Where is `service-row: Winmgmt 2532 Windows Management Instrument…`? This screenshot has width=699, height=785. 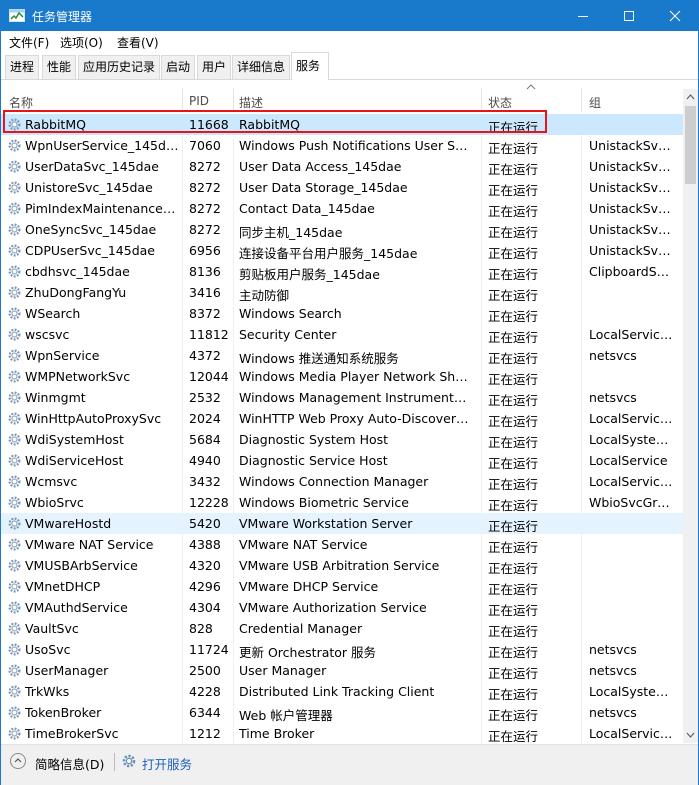 service-row: Winmgmt 2532 Windows Management Instrument… is located at coordinates (342, 397).